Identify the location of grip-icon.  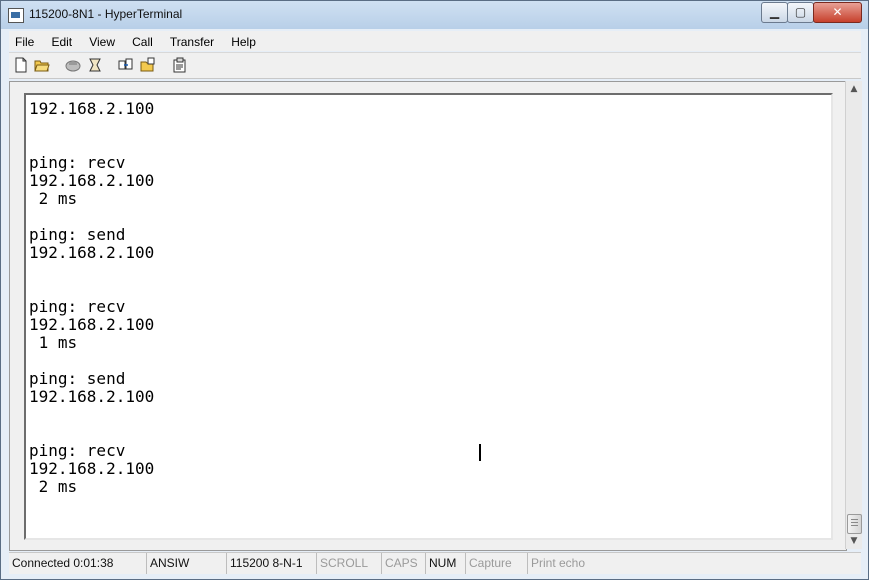
(854, 523).